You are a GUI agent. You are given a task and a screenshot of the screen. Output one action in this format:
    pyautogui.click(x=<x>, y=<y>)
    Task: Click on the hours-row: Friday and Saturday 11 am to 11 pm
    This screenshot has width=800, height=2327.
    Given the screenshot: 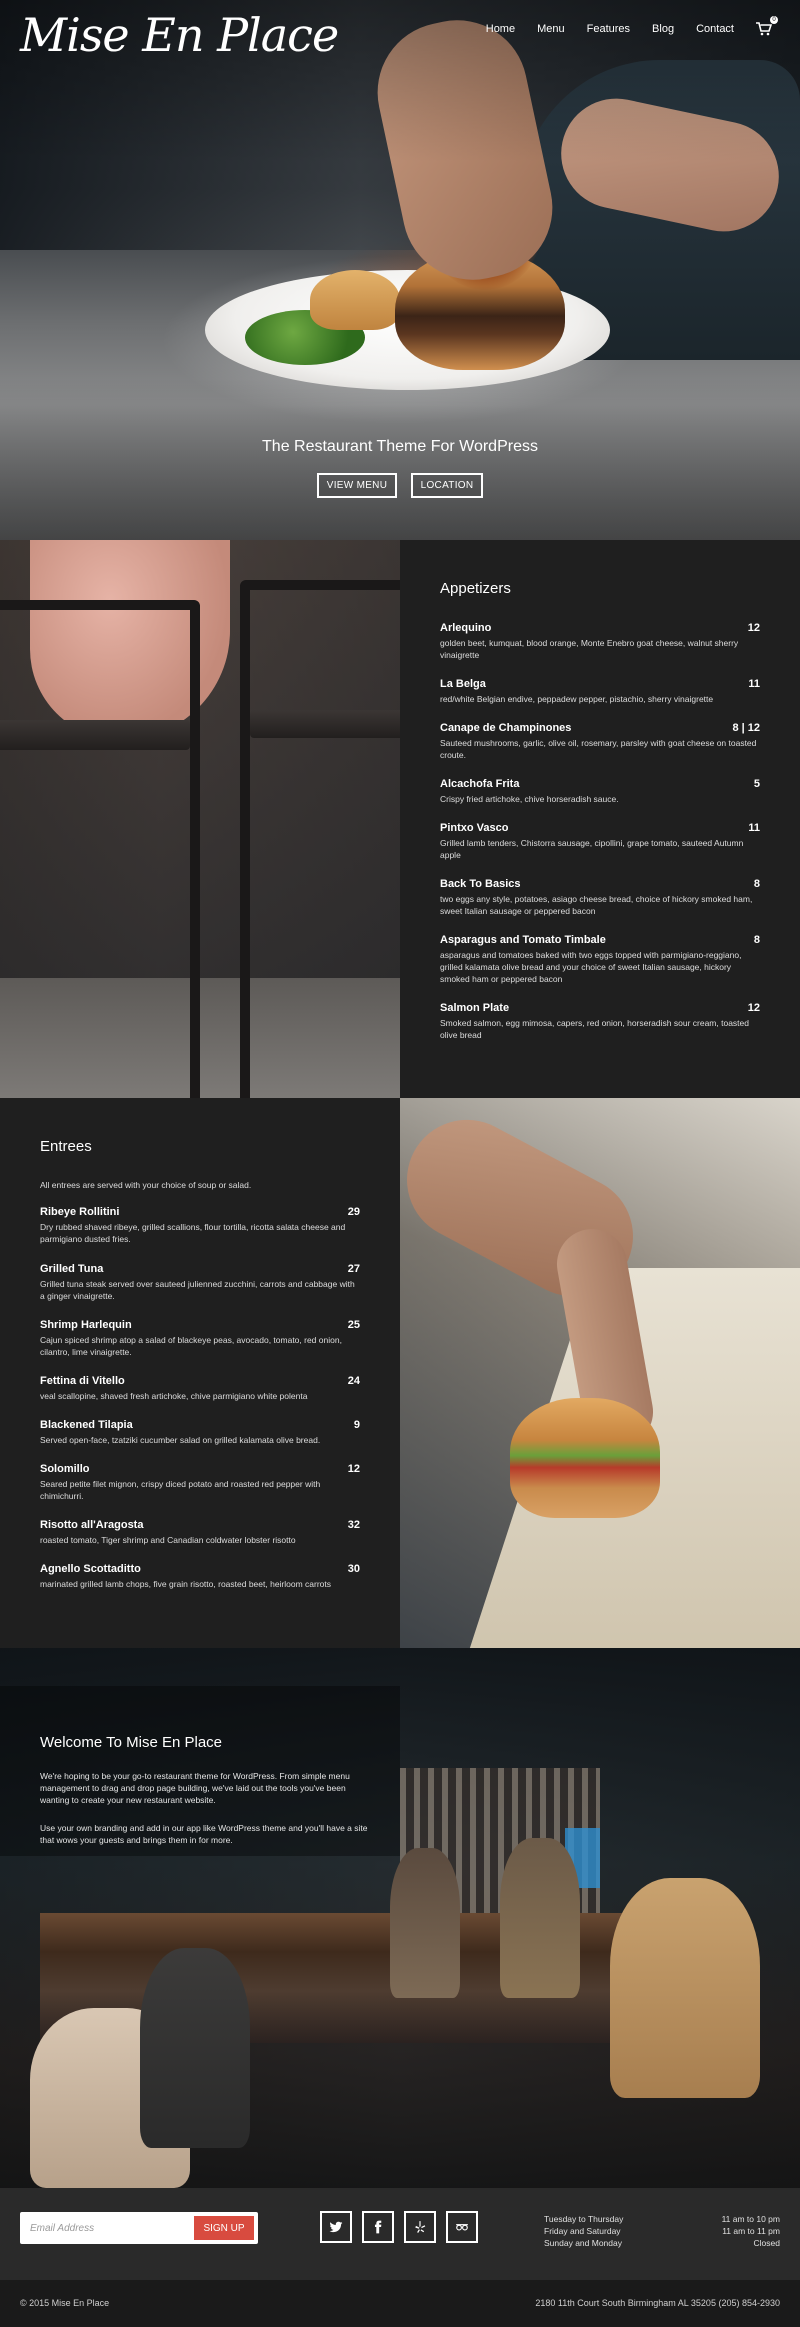 What is the action you would take?
    pyautogui.click(x=662, y=2231)
    